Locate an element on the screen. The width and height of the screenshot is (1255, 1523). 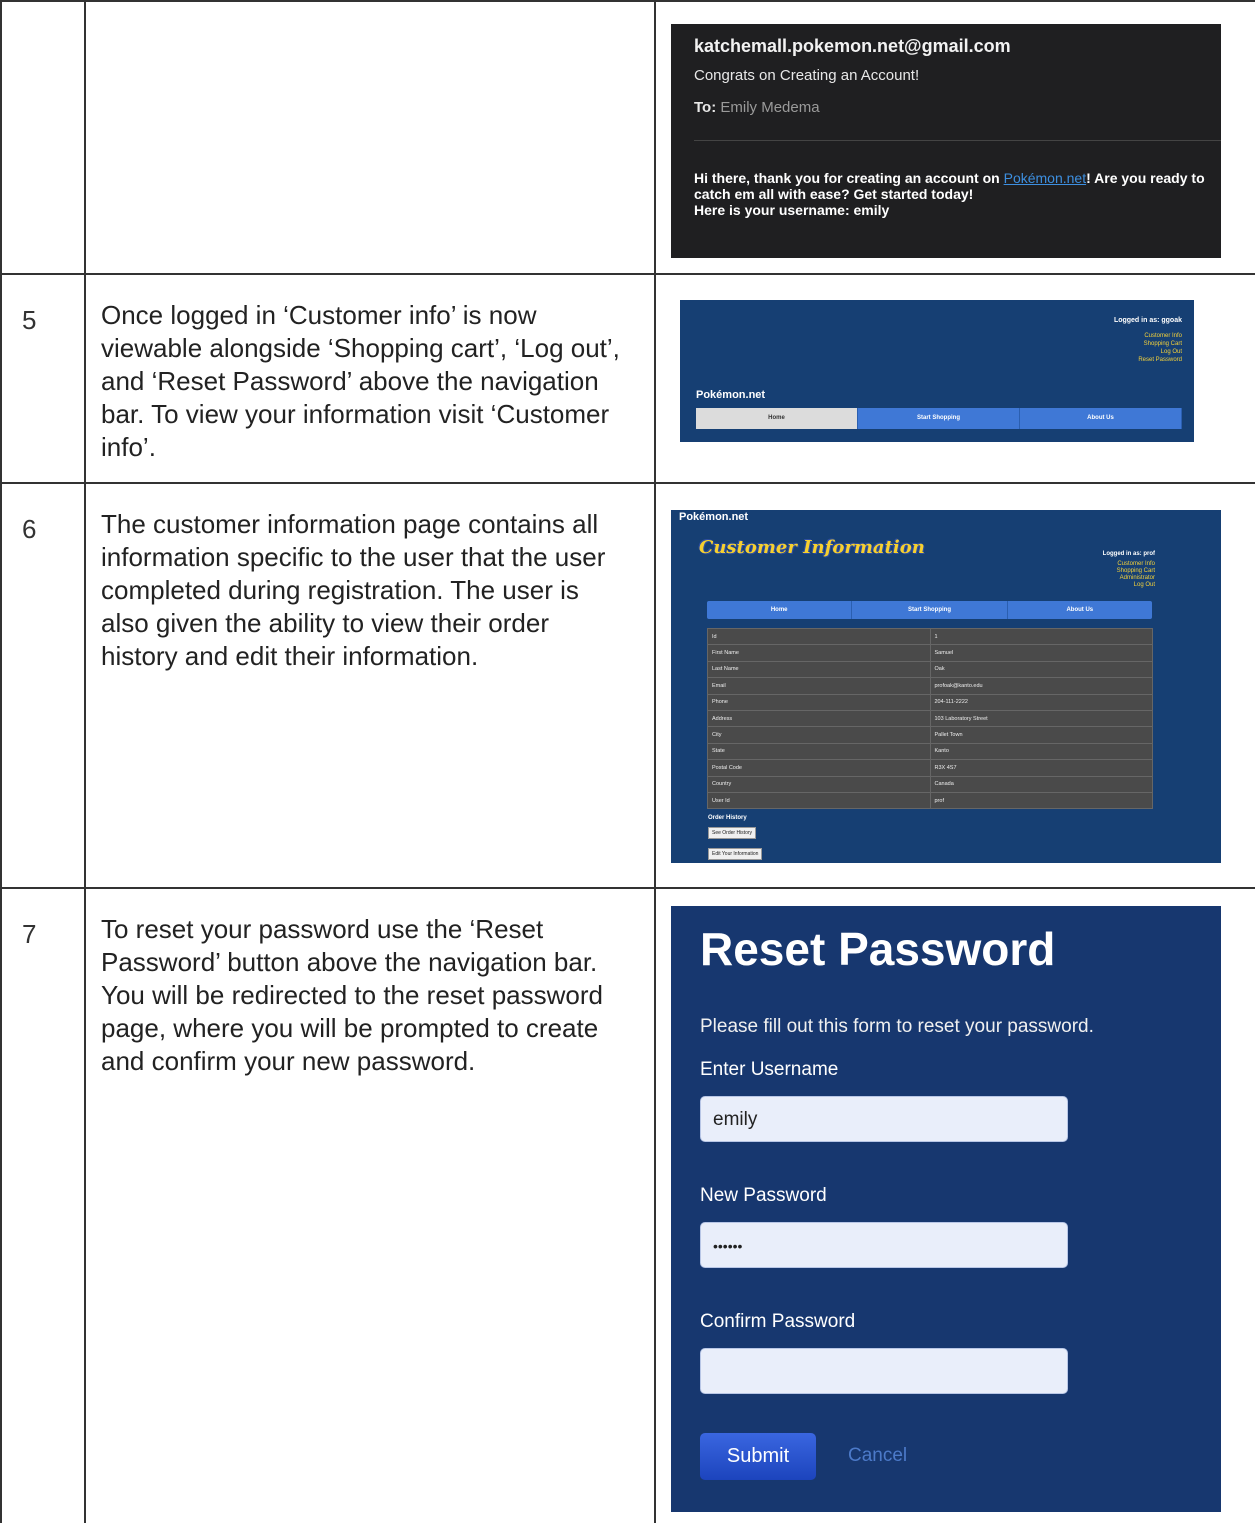
field-value: profoak@kanto.edu is located at coordinates (1041, 686).